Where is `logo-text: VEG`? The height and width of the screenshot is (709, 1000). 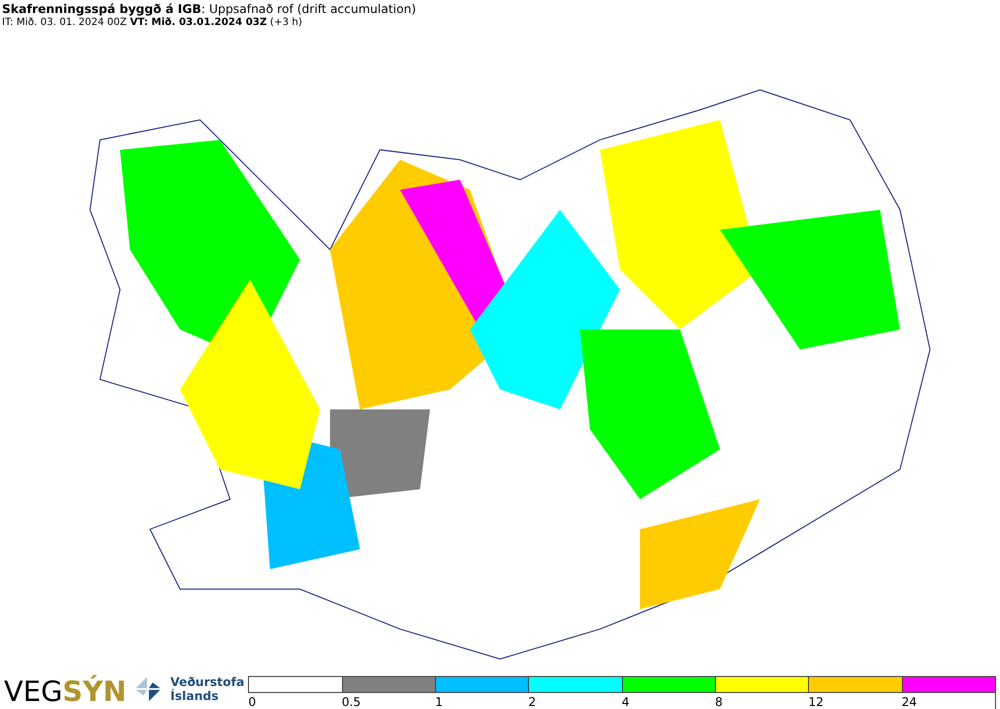 logo-text: VEG is located at coordinates (33, 692).